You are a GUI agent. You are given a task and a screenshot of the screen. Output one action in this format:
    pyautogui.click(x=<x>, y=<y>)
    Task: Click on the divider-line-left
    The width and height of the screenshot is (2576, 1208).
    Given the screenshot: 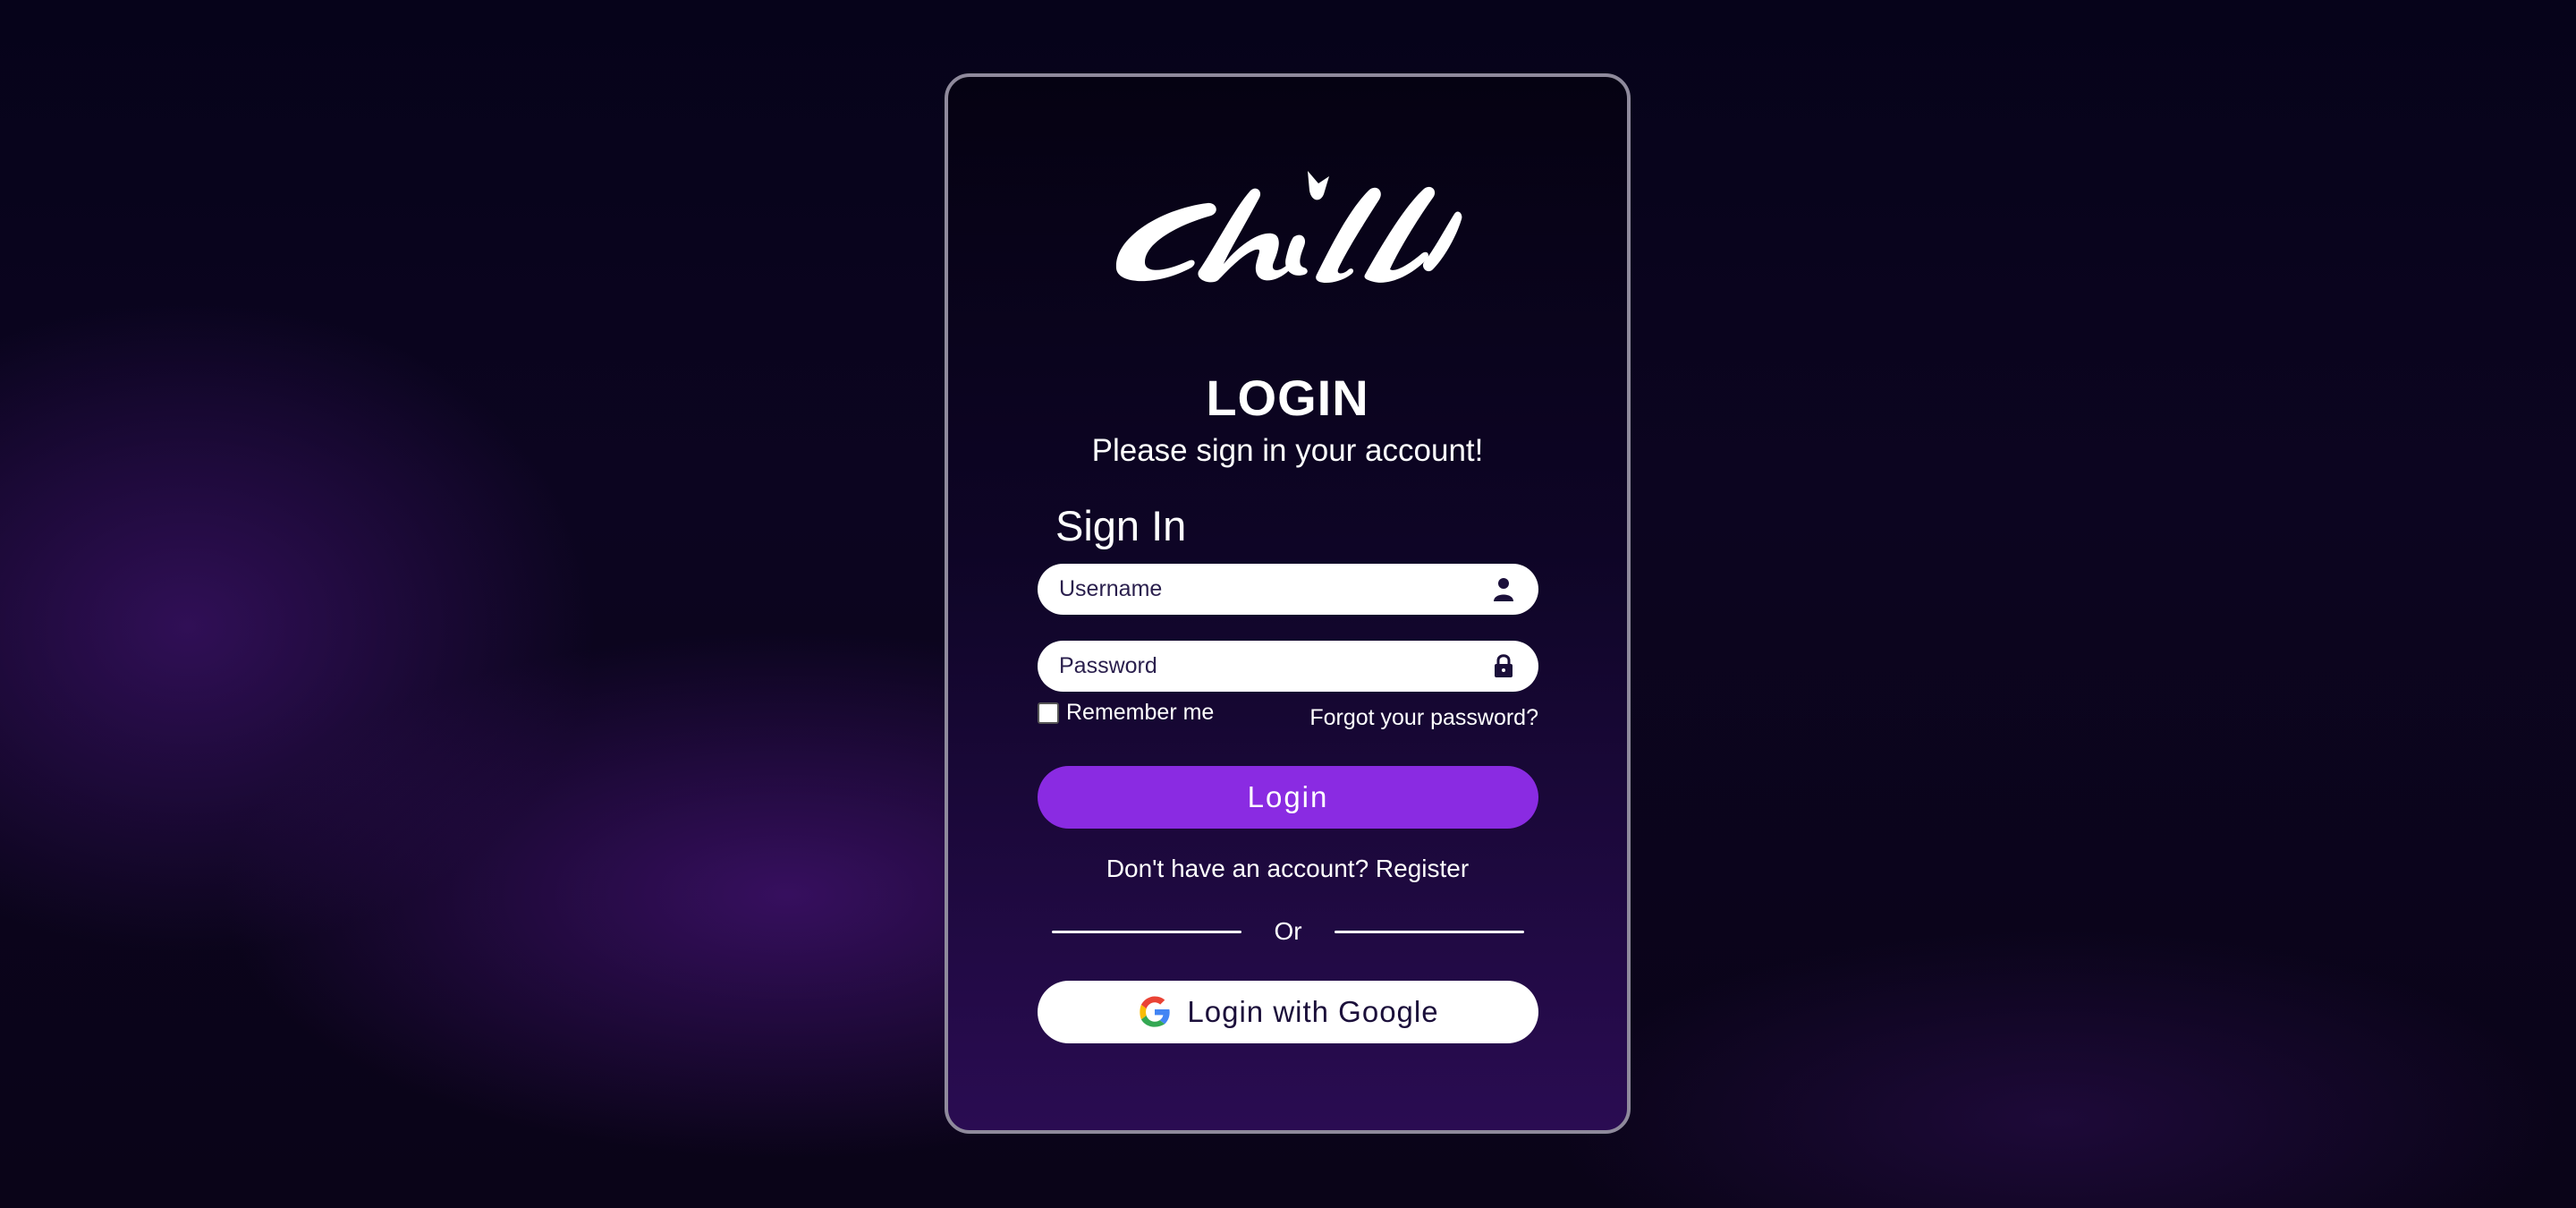 What is the action you would take?
    pyautogui.click(x=1146, y=932)
    